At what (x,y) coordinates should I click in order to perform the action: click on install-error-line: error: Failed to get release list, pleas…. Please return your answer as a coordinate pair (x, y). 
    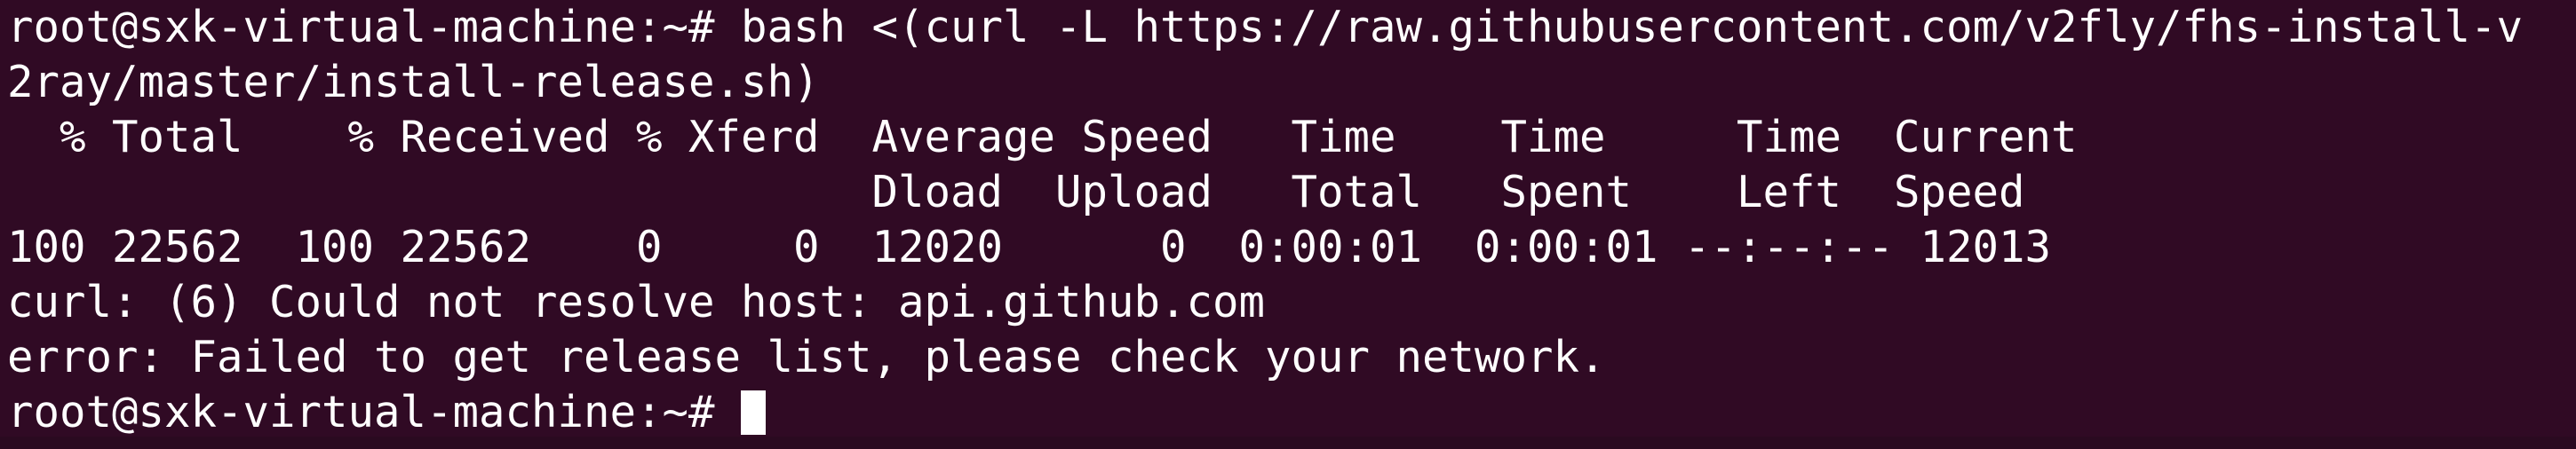
    Looking at the image, I should click on (806, 357).